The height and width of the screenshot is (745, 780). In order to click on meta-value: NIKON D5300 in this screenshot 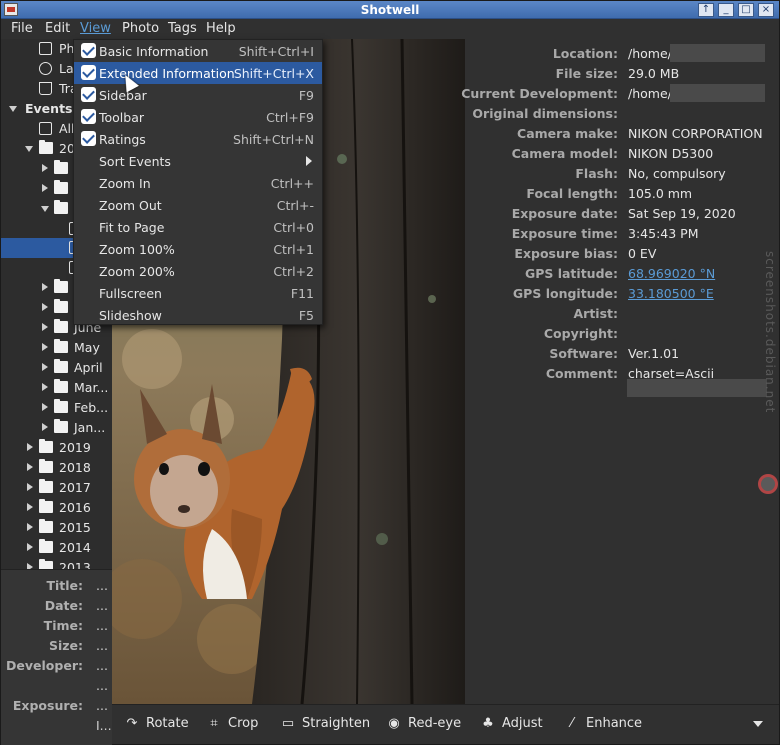, I will do `click(671, 153)`.